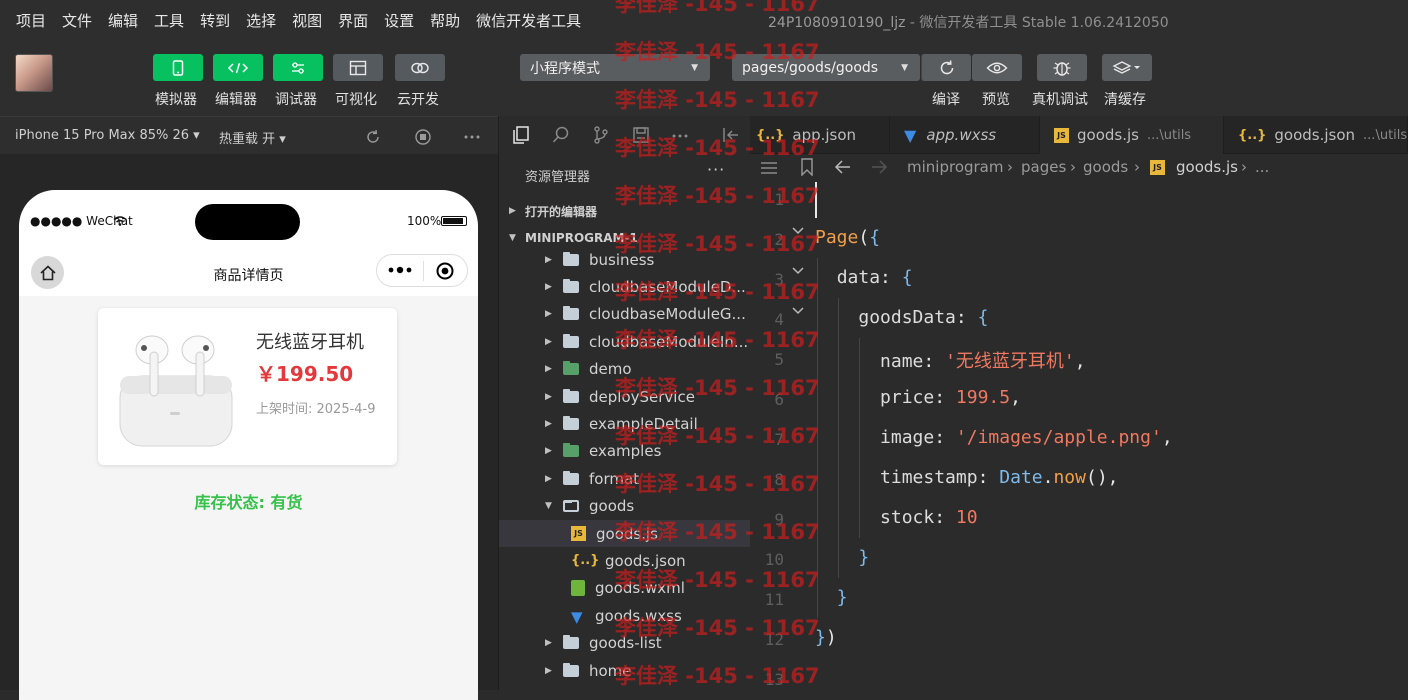  I want to click on code-line: data: {, so click(874, 277).